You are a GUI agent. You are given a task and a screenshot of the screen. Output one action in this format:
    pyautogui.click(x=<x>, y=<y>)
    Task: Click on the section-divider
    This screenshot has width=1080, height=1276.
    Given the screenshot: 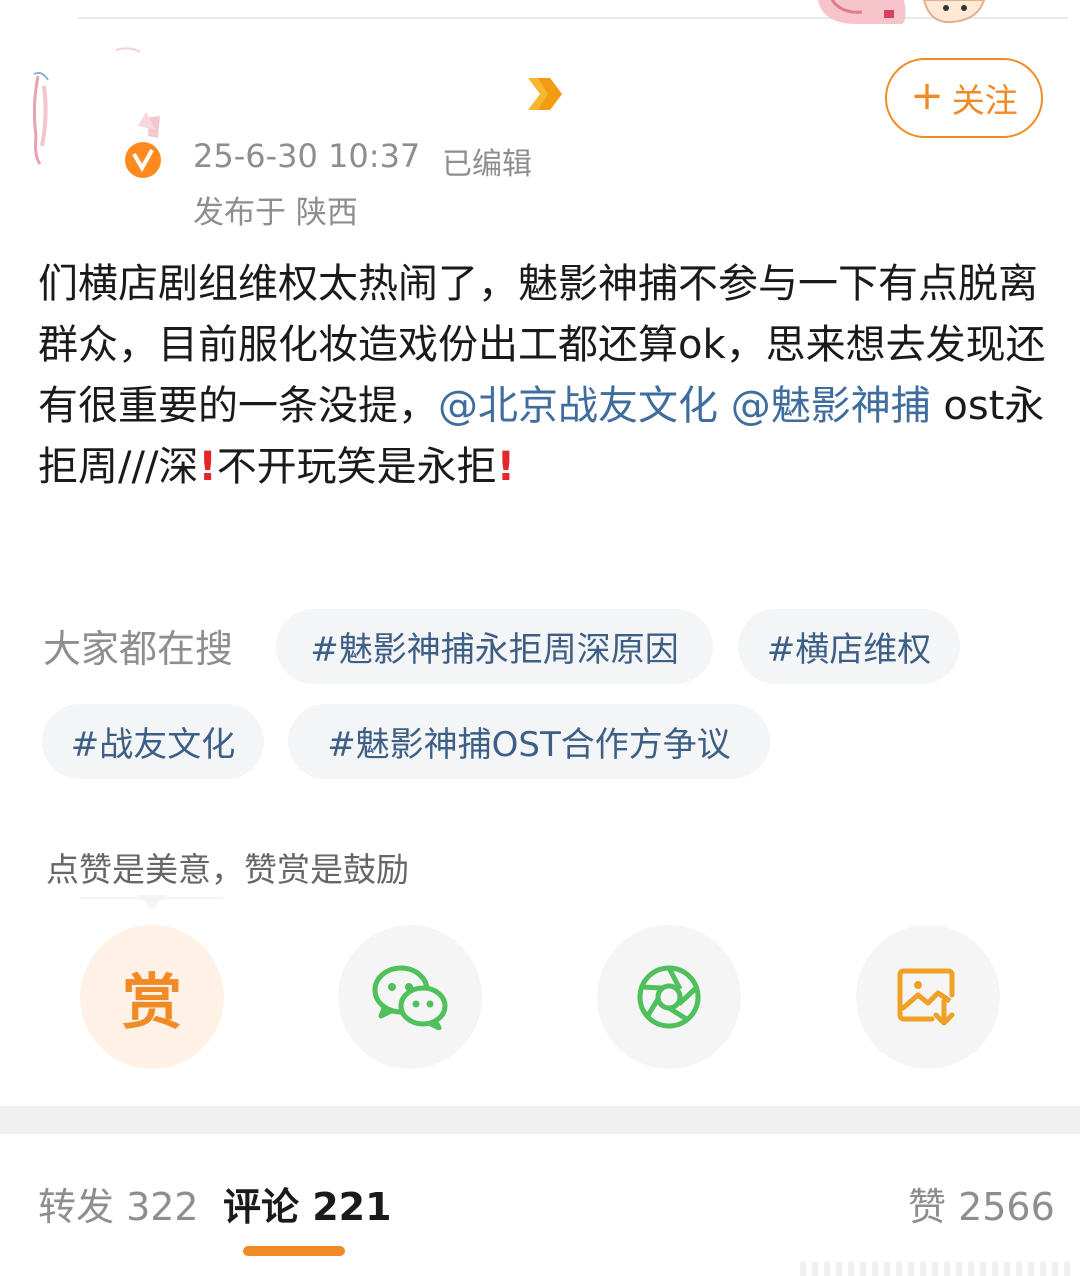 What is the action you would take?
    pyautogui.click(x=540, y=1120)
    